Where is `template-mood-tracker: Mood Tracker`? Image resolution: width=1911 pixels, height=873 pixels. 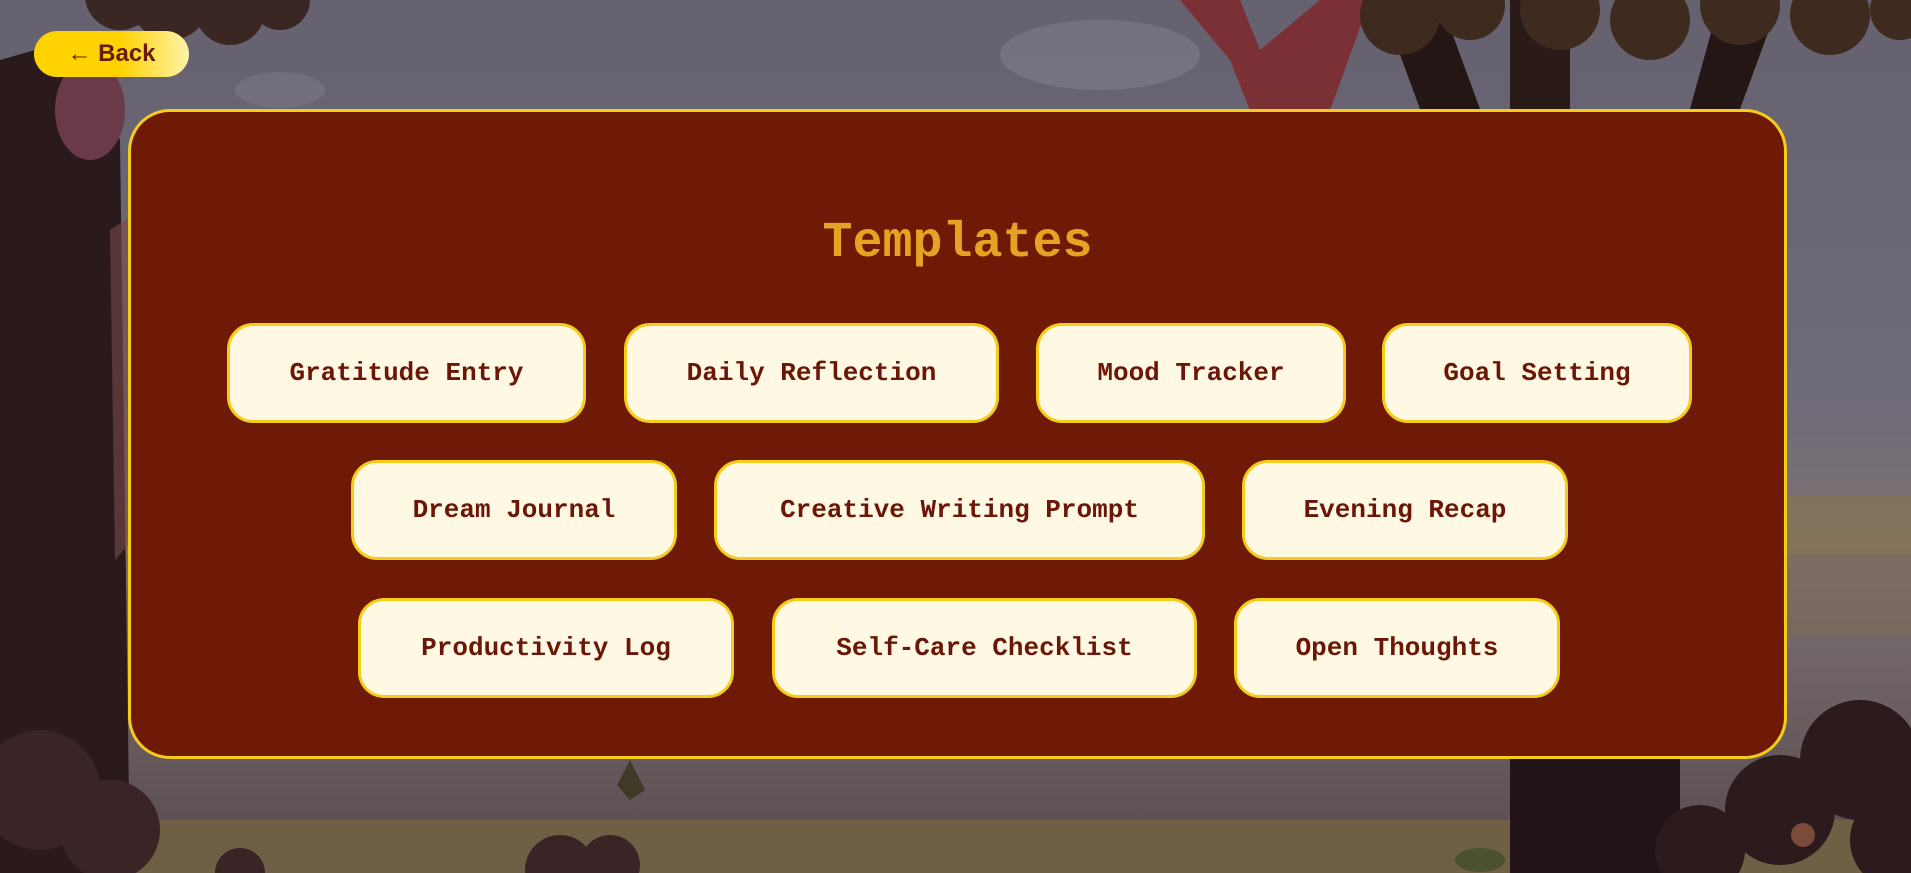
template-mood-tracker: Mood Tracker is located at coordinates (1191, 373).